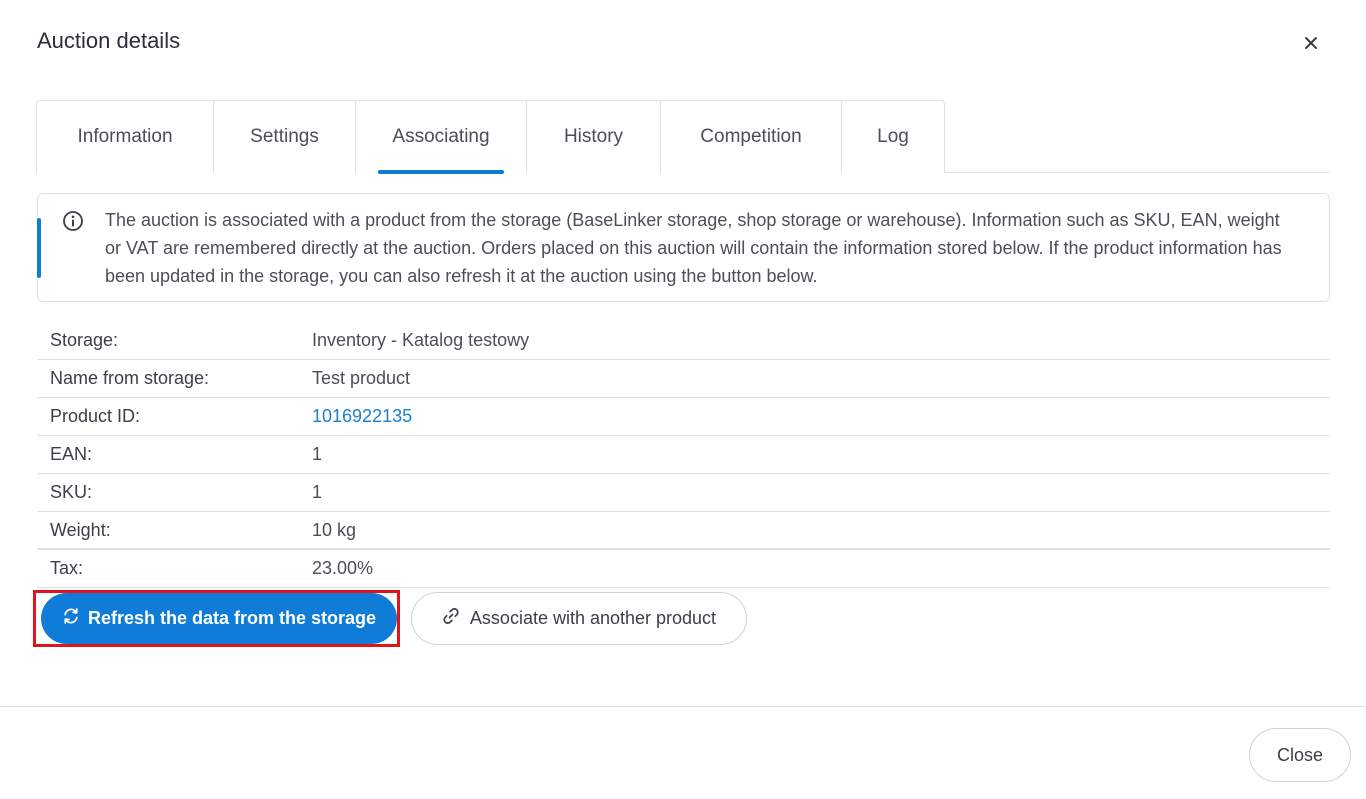  I want to click on associate-button-label: Associate with another product, so click(593, 618).